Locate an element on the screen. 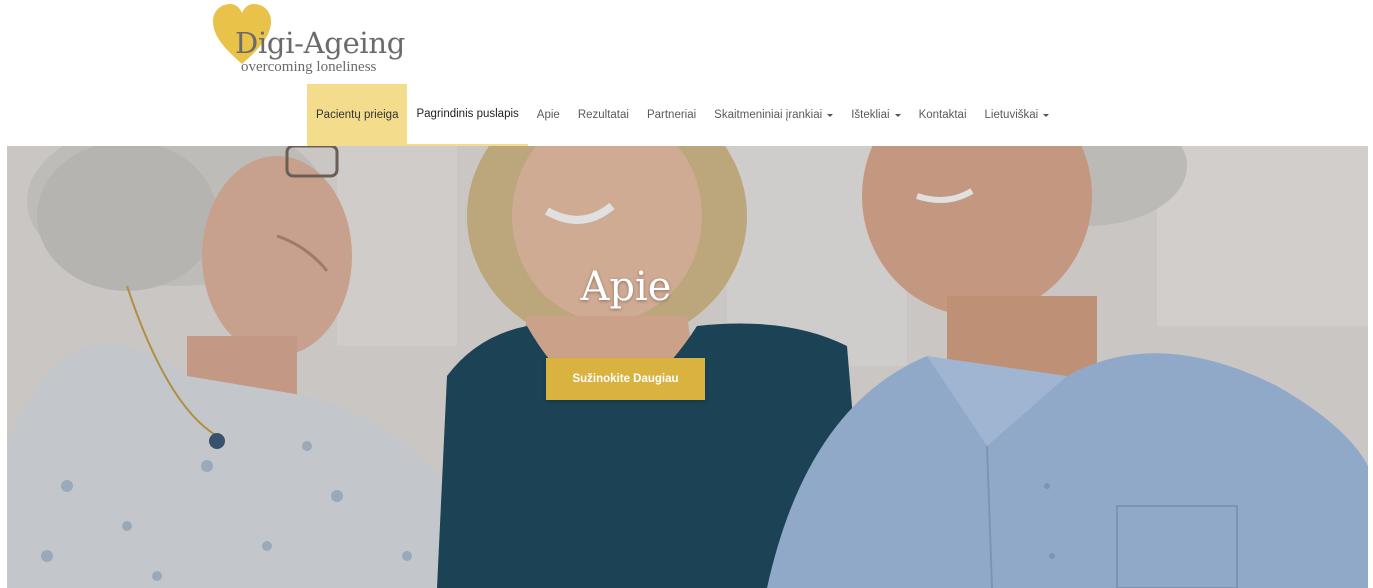 Image resolution: width=1373 pixels, height=588 pixels. nav-item-results: Rezultatai is located at coordinates (603, 115).